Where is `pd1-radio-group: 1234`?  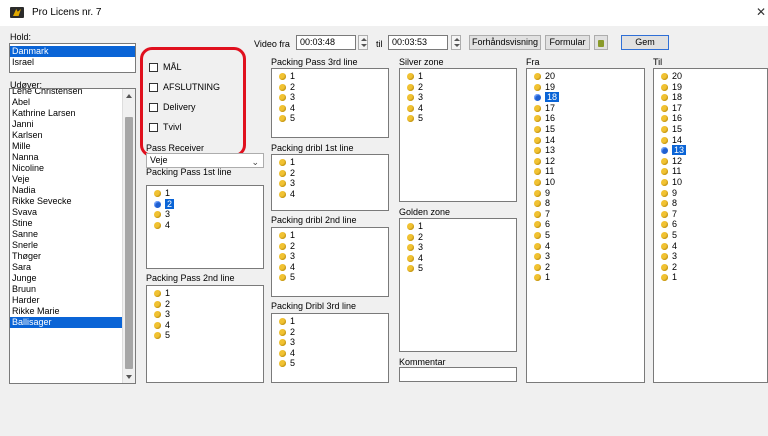
pd1-radio-group: 1234 is located at coordinates (330, 182).